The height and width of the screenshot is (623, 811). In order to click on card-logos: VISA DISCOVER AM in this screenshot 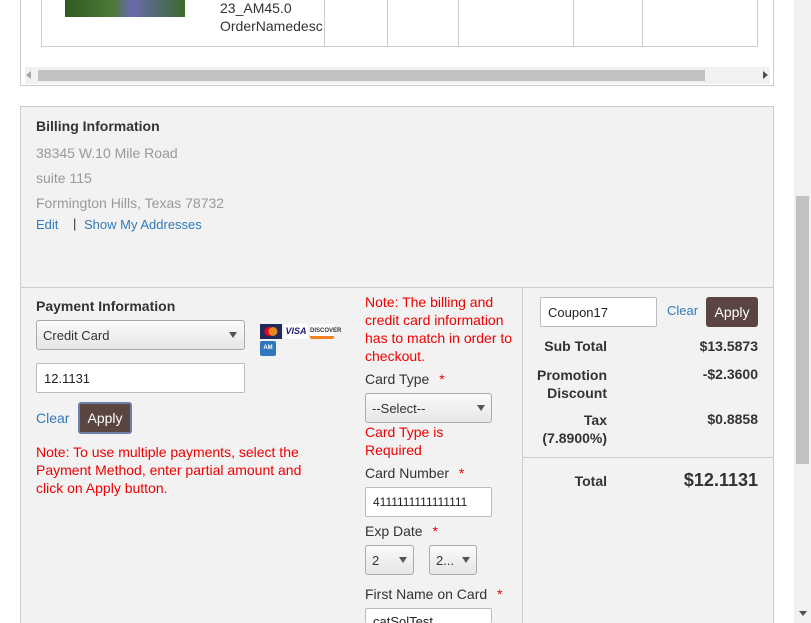, I will do `click(306, 339)`.